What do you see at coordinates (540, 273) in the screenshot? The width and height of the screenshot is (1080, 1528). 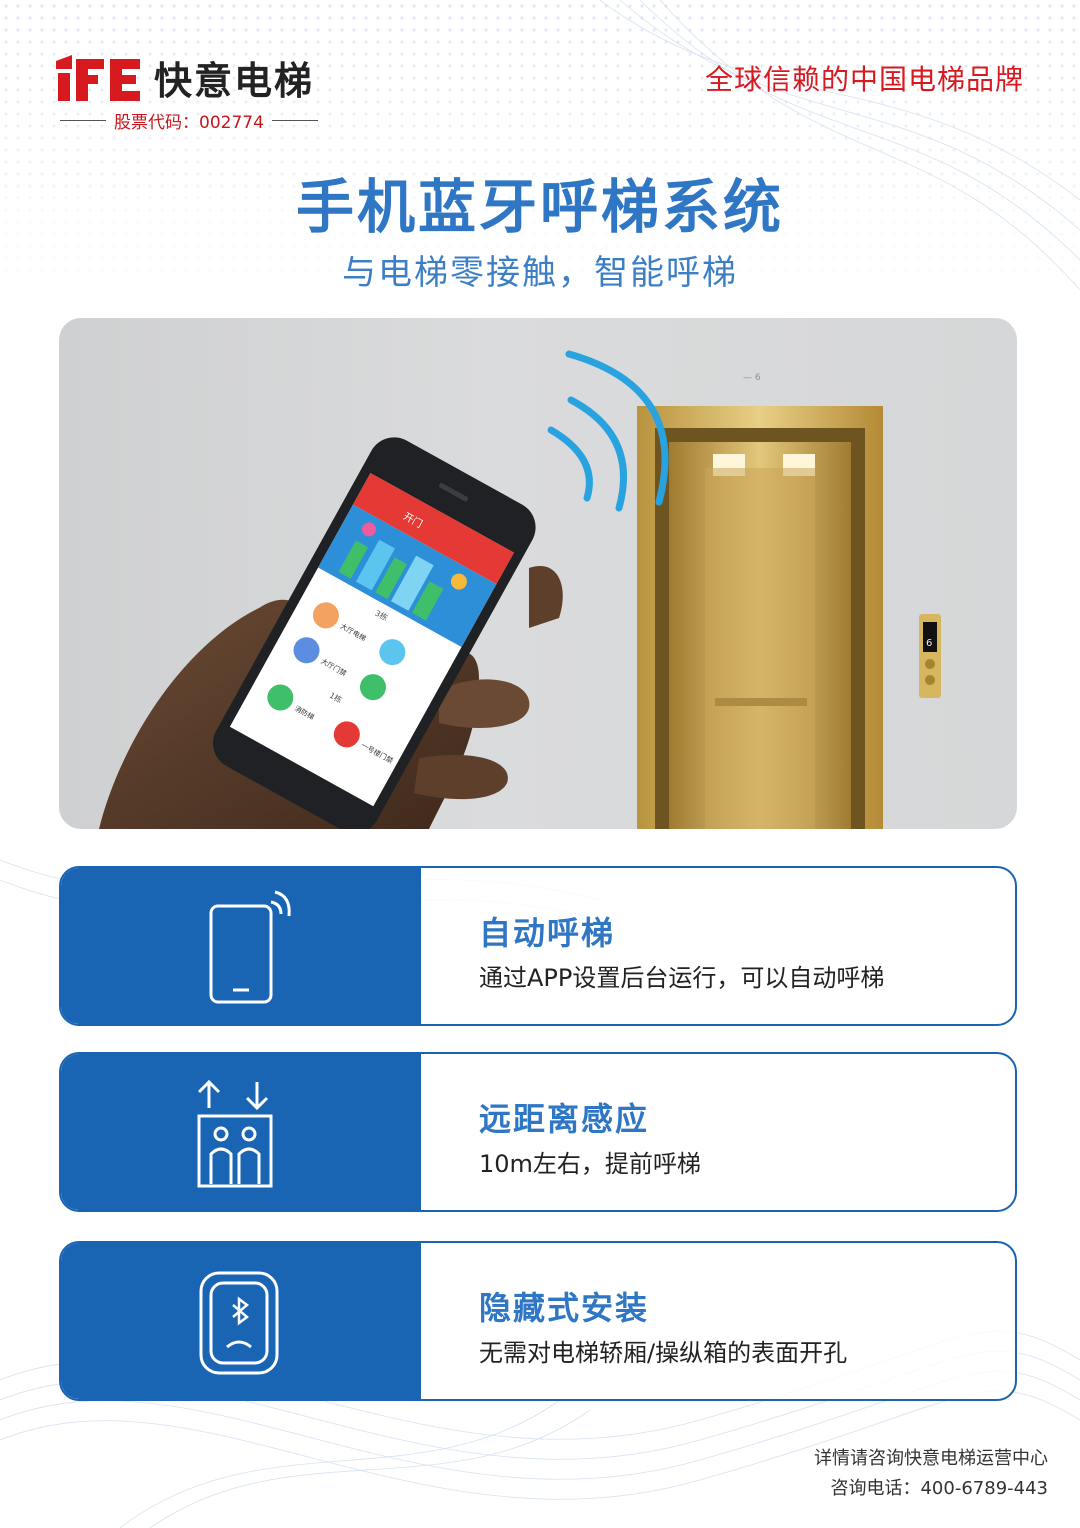 I see `page-subtitle: 与电梯零接触，智能呼梯` at bounding box center [540, 273].